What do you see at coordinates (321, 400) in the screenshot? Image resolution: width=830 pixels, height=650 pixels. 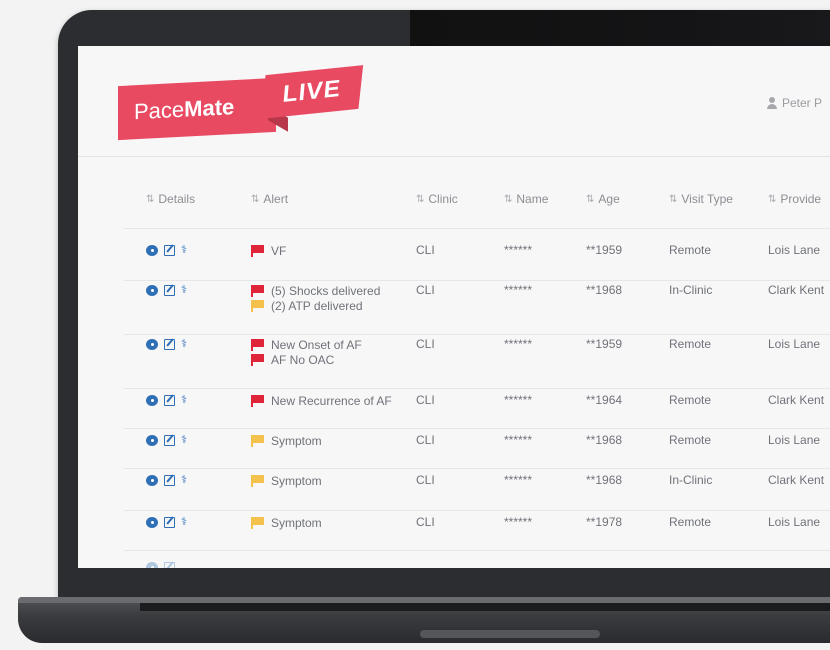 I see `alert-cell: New Recurrence of AF` at bounding box center [321, 400].